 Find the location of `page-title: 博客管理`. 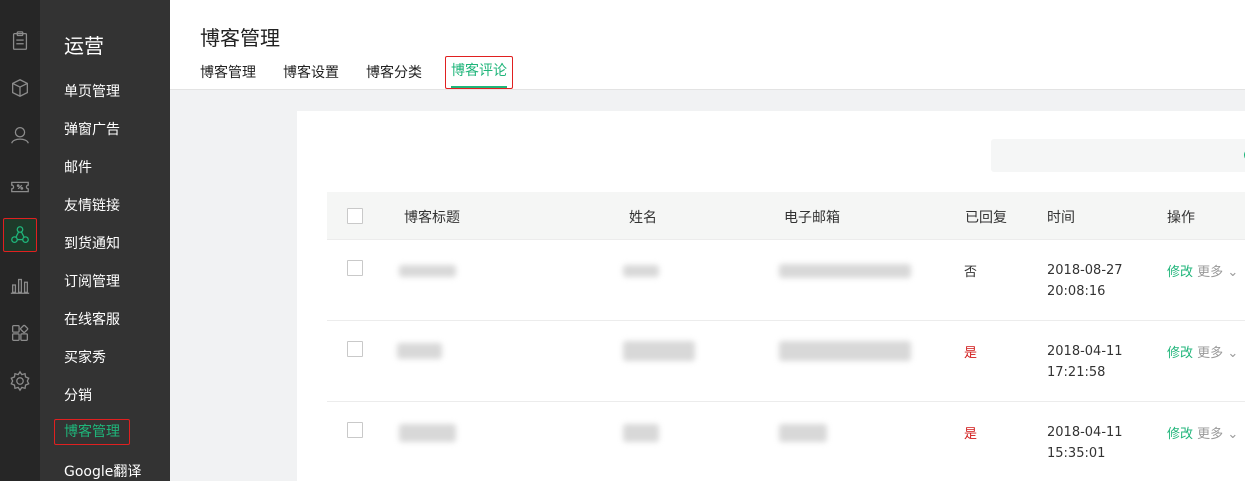

page-title: 博客管理 is located at coordinates (240, 38).